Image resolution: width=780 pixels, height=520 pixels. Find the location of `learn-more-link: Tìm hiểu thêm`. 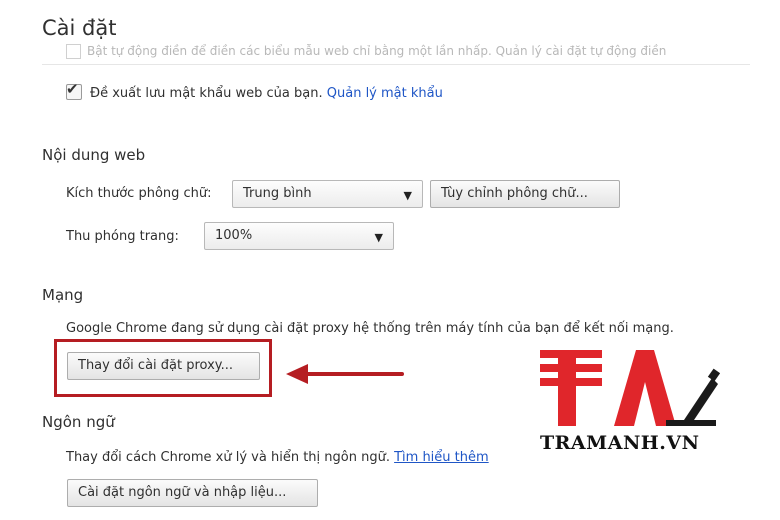

learn-more-link: Tìm hiểu thêm is located at coordinates (441, 457).